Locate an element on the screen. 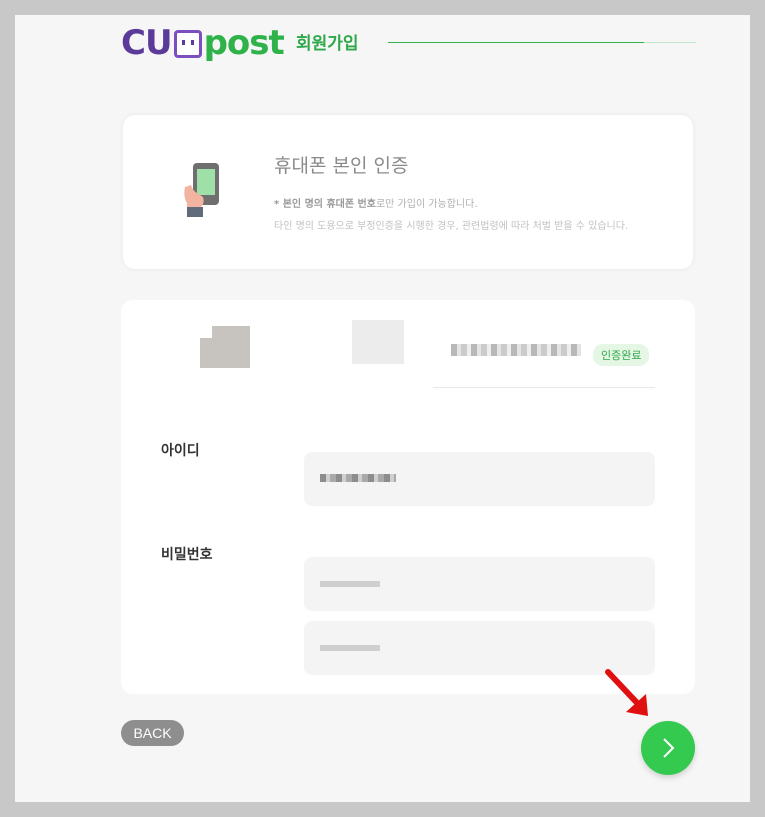 Image resolution: width=765 pixels, height=817 pixels. verified-badge: 인증완료 is located at coordinates (621, 355).